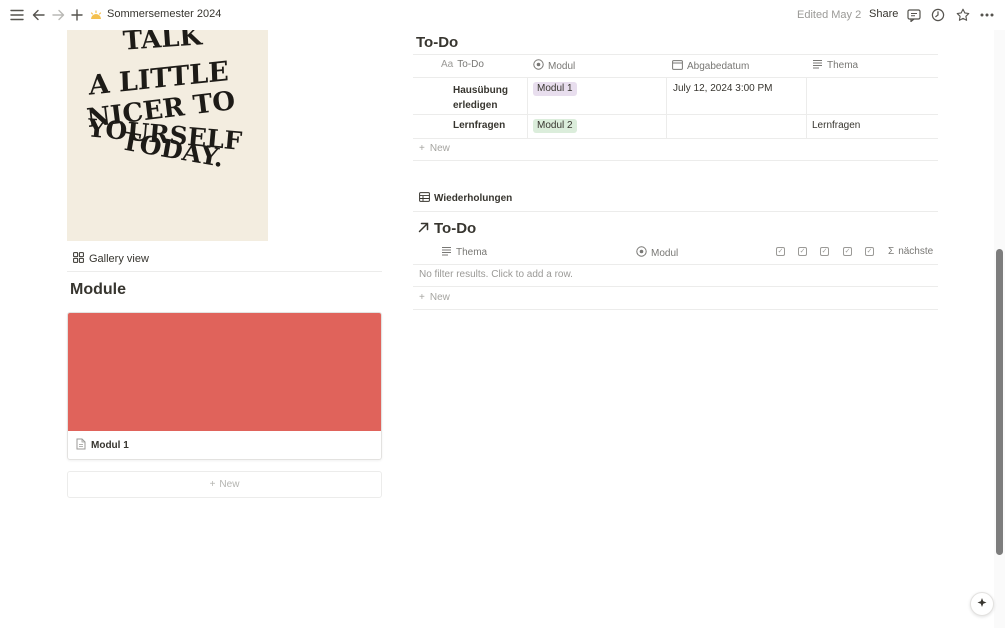 This screenshot has height=628, width=1005. Describe the element at coordinates (119, 259) in the screenshot. I see `gallery-view-label: Gallery view` at that location.